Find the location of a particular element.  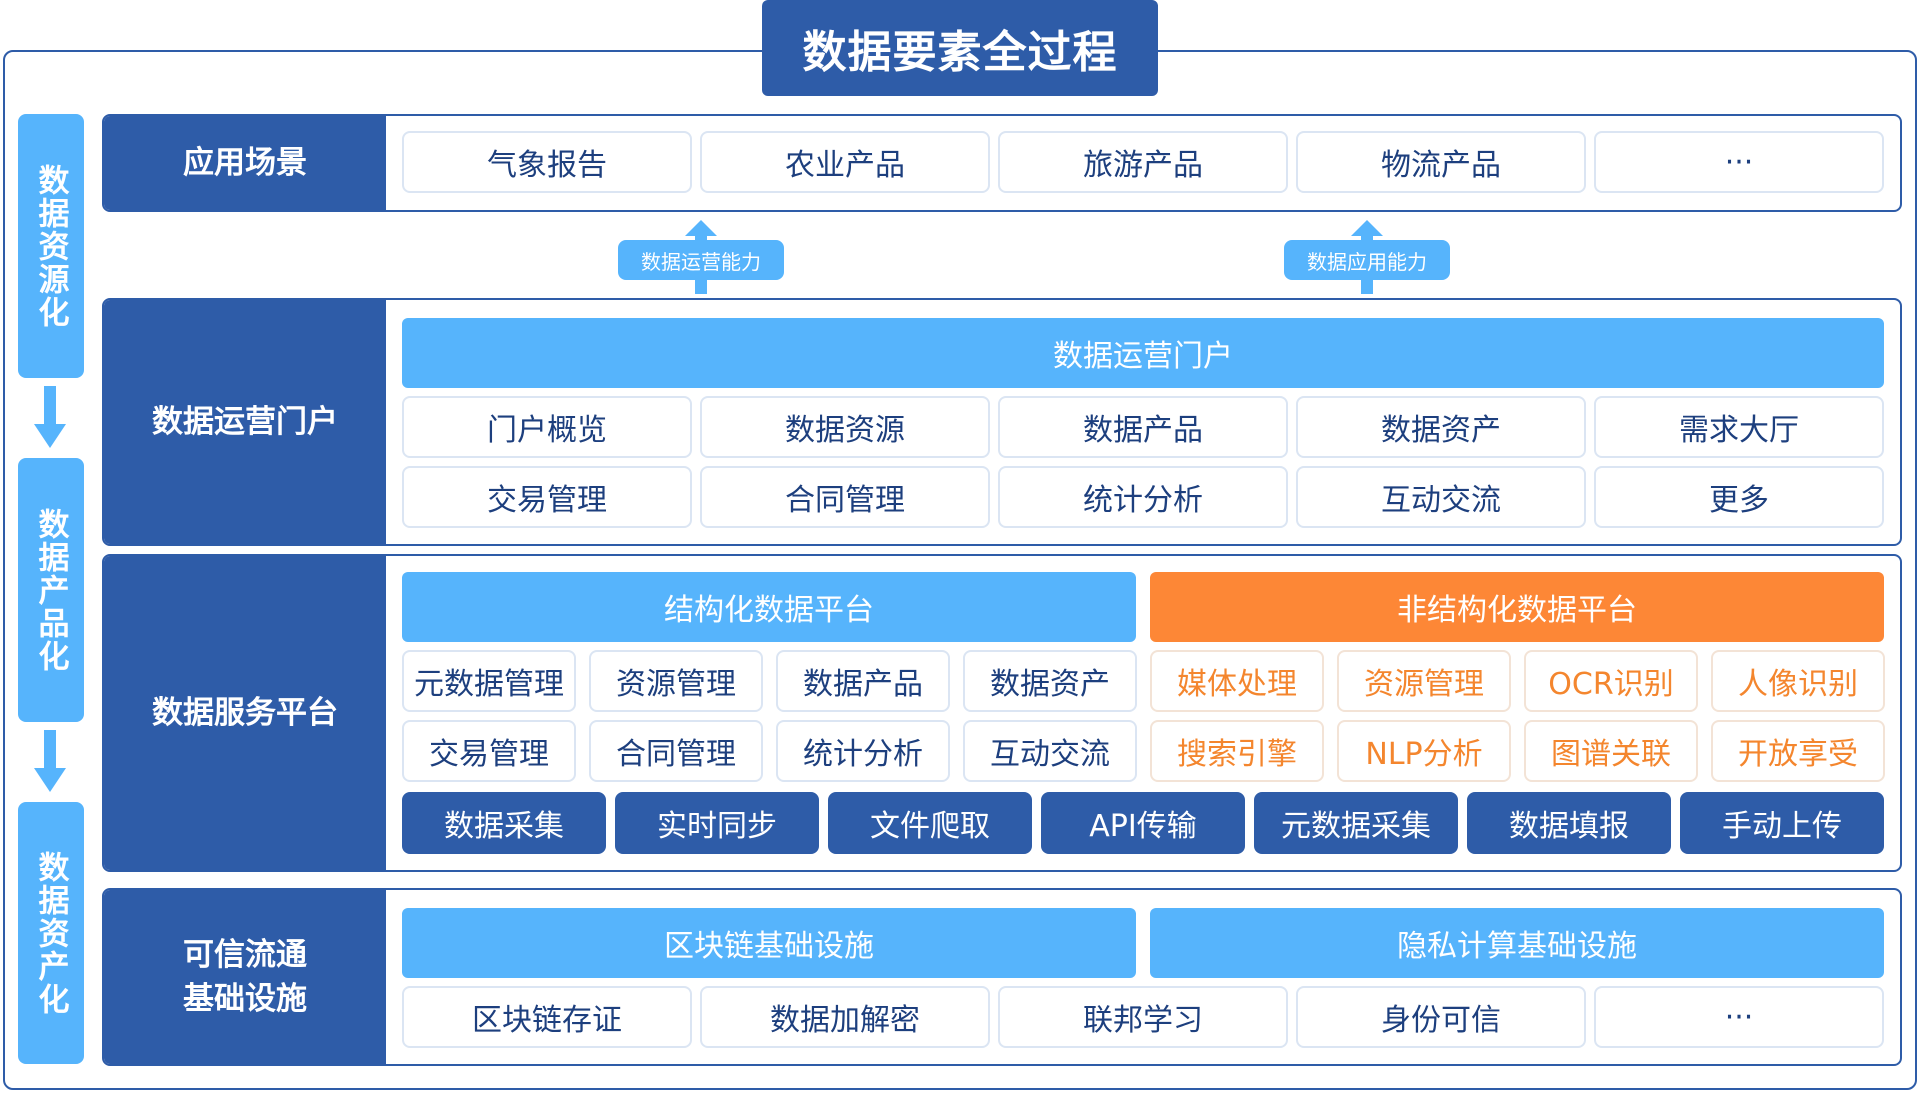

diagram-title: 数据要素全过程 is located at coordinates (960, 48).